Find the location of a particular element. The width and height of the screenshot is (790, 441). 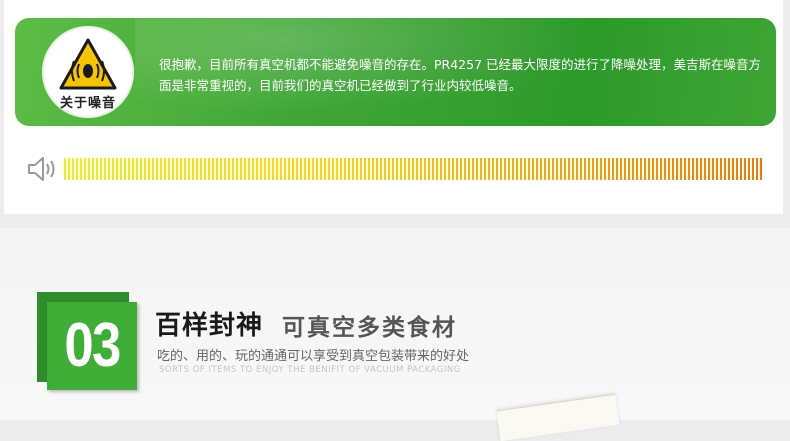

feature-title: 百样封神 is located at coordinates (209, 326).